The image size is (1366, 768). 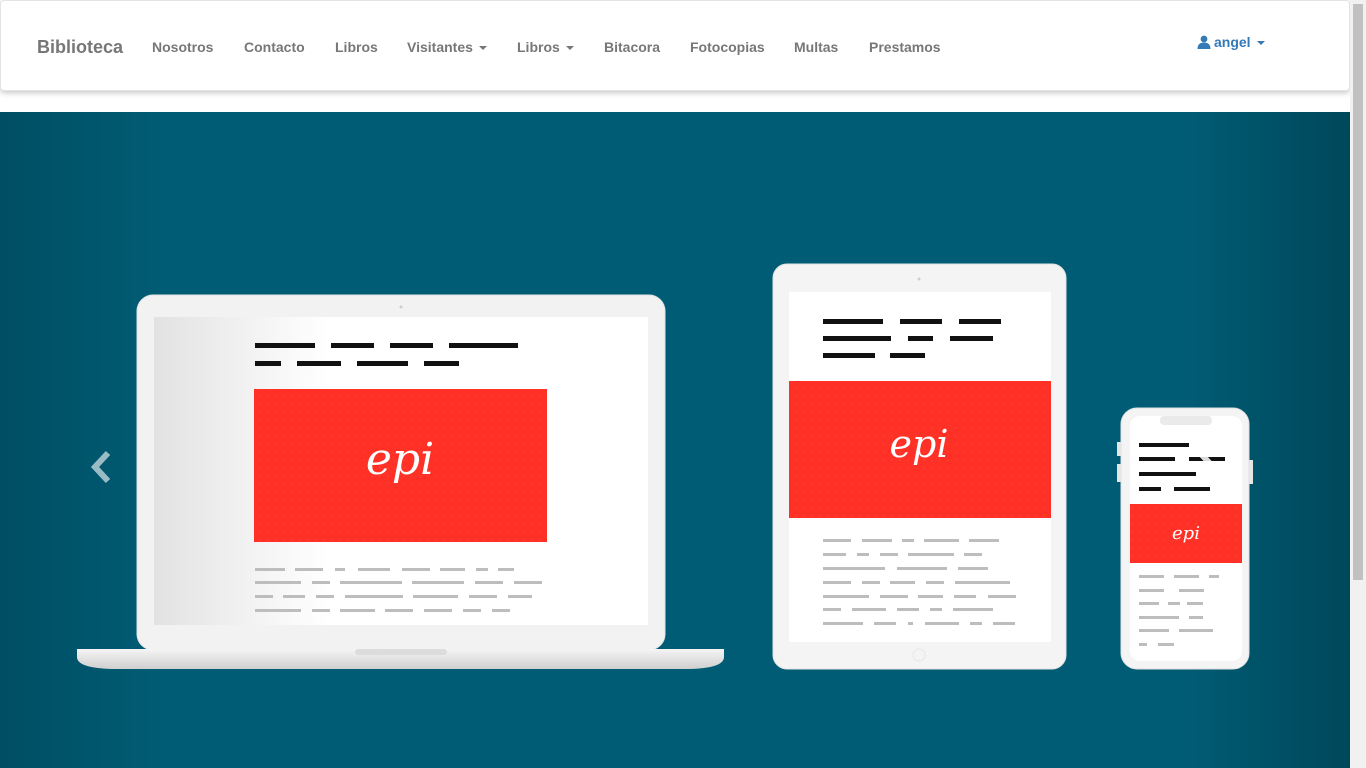 I want to click on nav-nosotros: Nosotros, so click(x=182, y=47).